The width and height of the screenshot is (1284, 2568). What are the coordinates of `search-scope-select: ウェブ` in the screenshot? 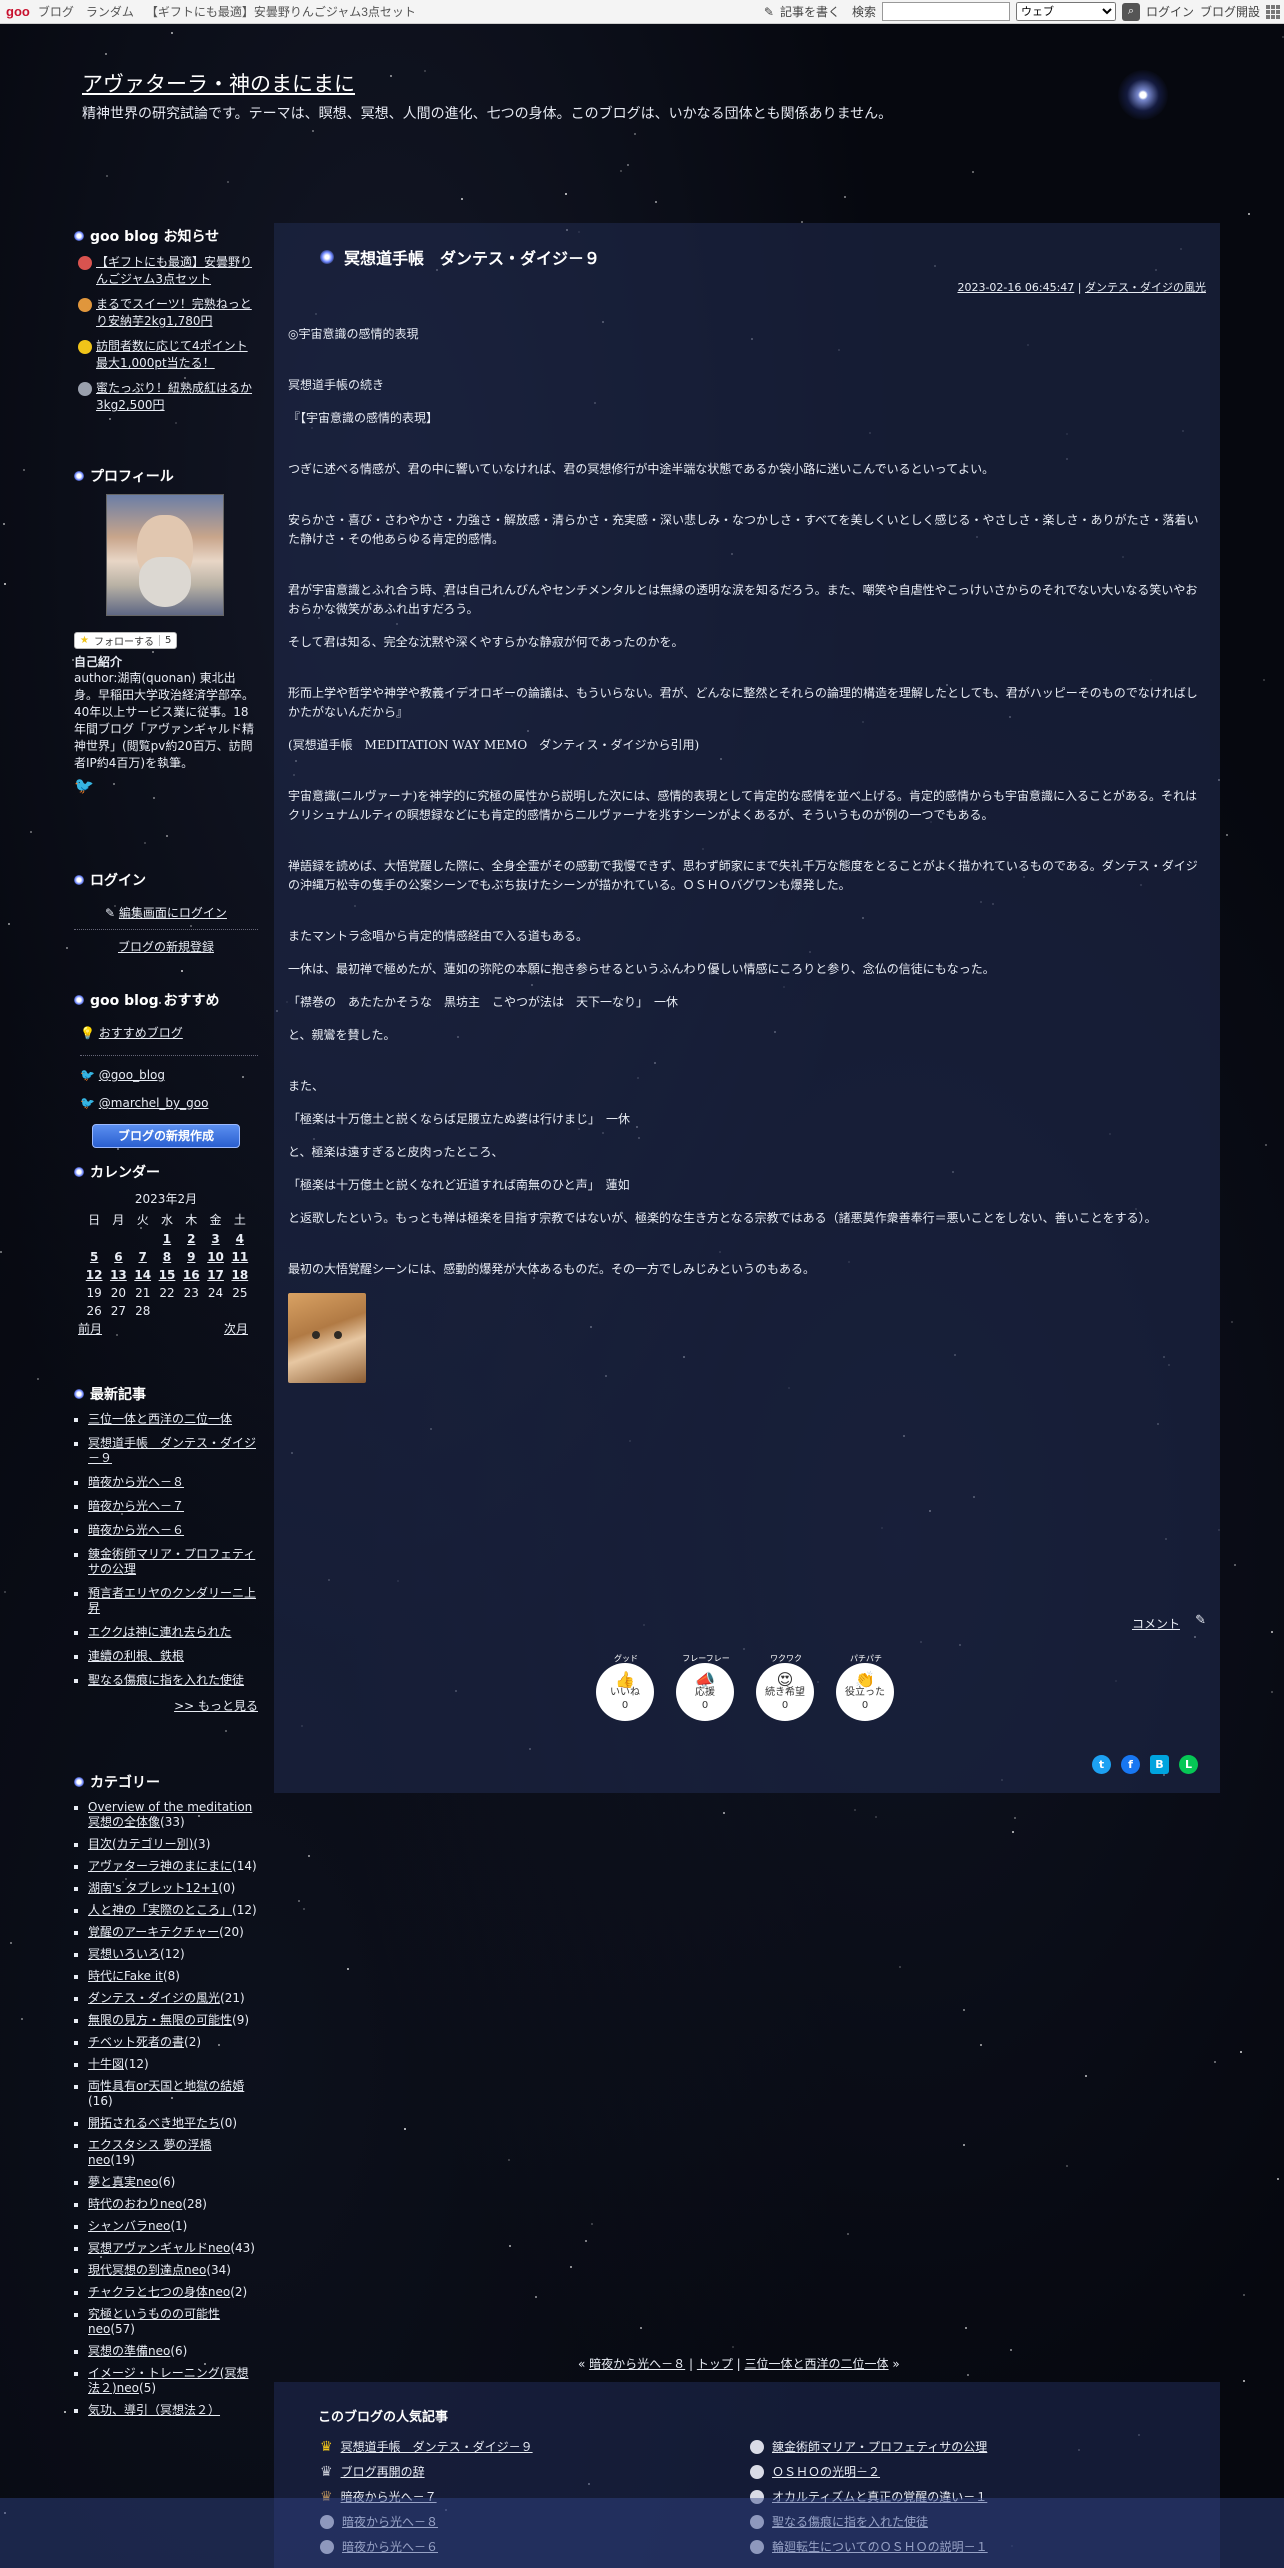 It's located at (1065, 11).